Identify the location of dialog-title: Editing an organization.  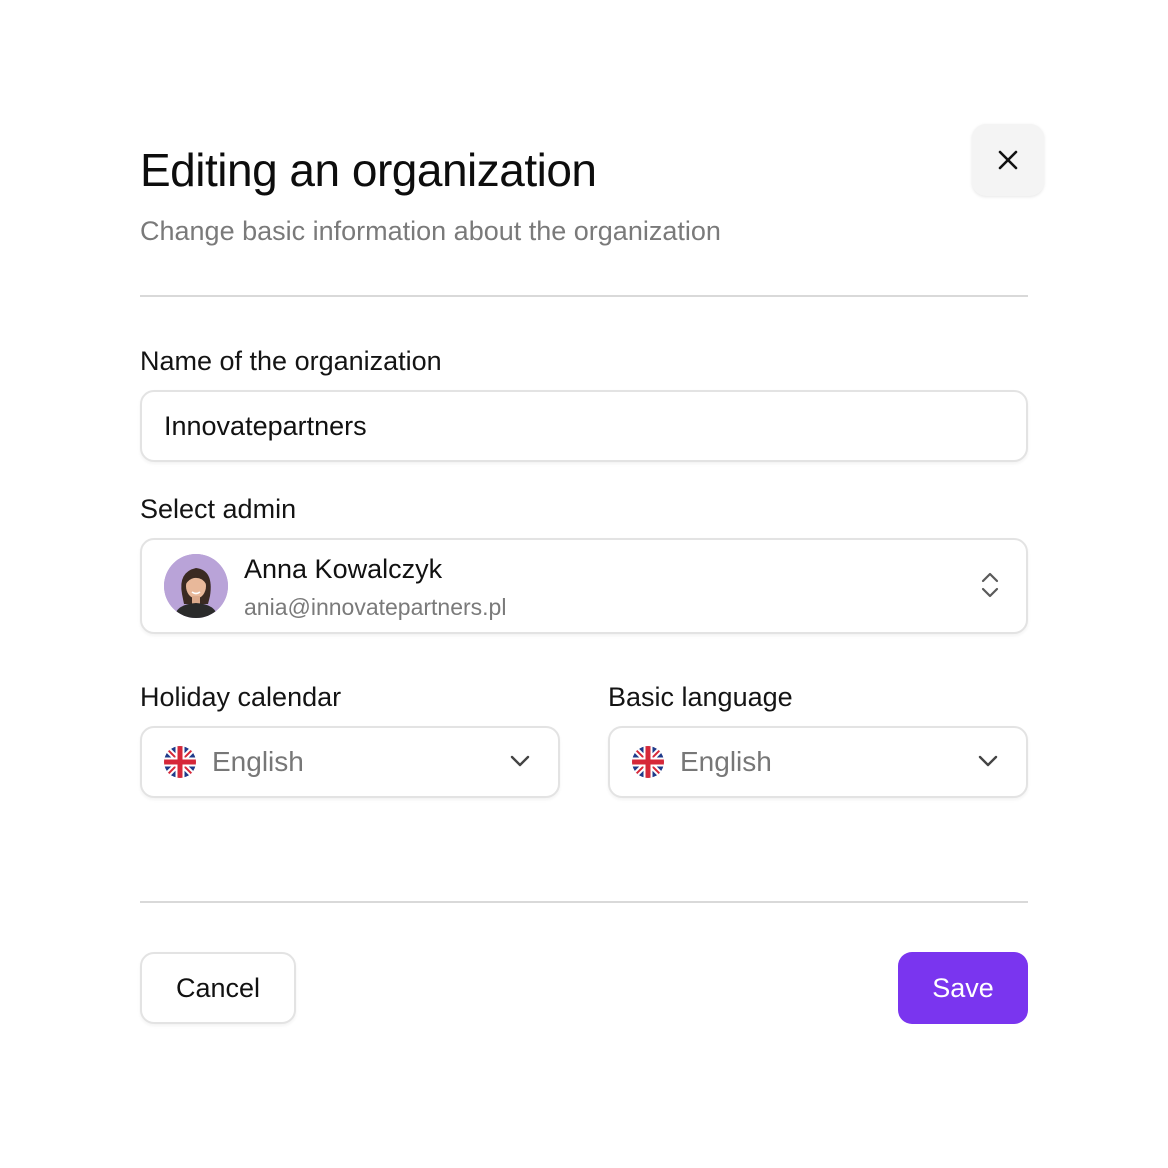
(368, 170).